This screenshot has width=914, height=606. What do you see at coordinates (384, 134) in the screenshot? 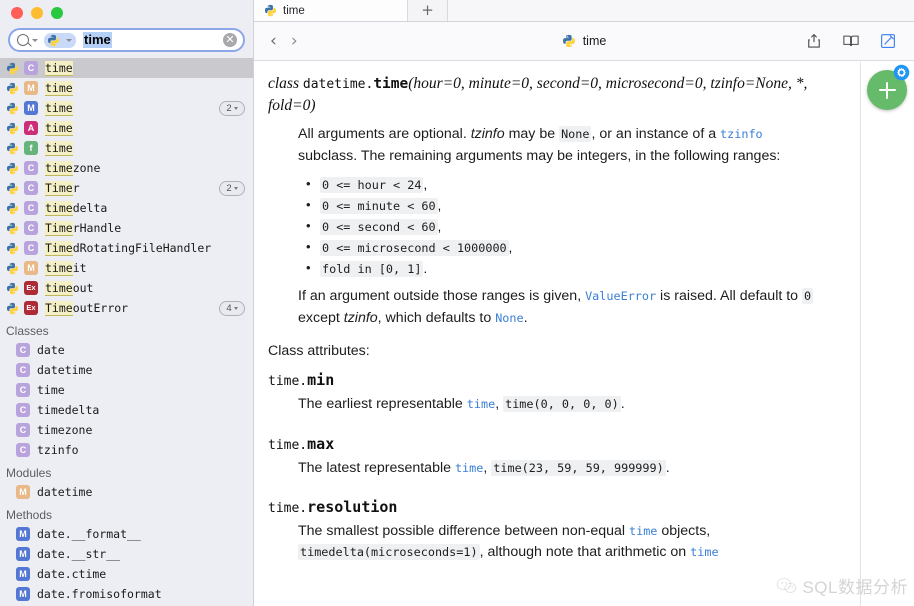
I see `intro-text-a: All arguments are optional.` at bounding box center [384, 134].